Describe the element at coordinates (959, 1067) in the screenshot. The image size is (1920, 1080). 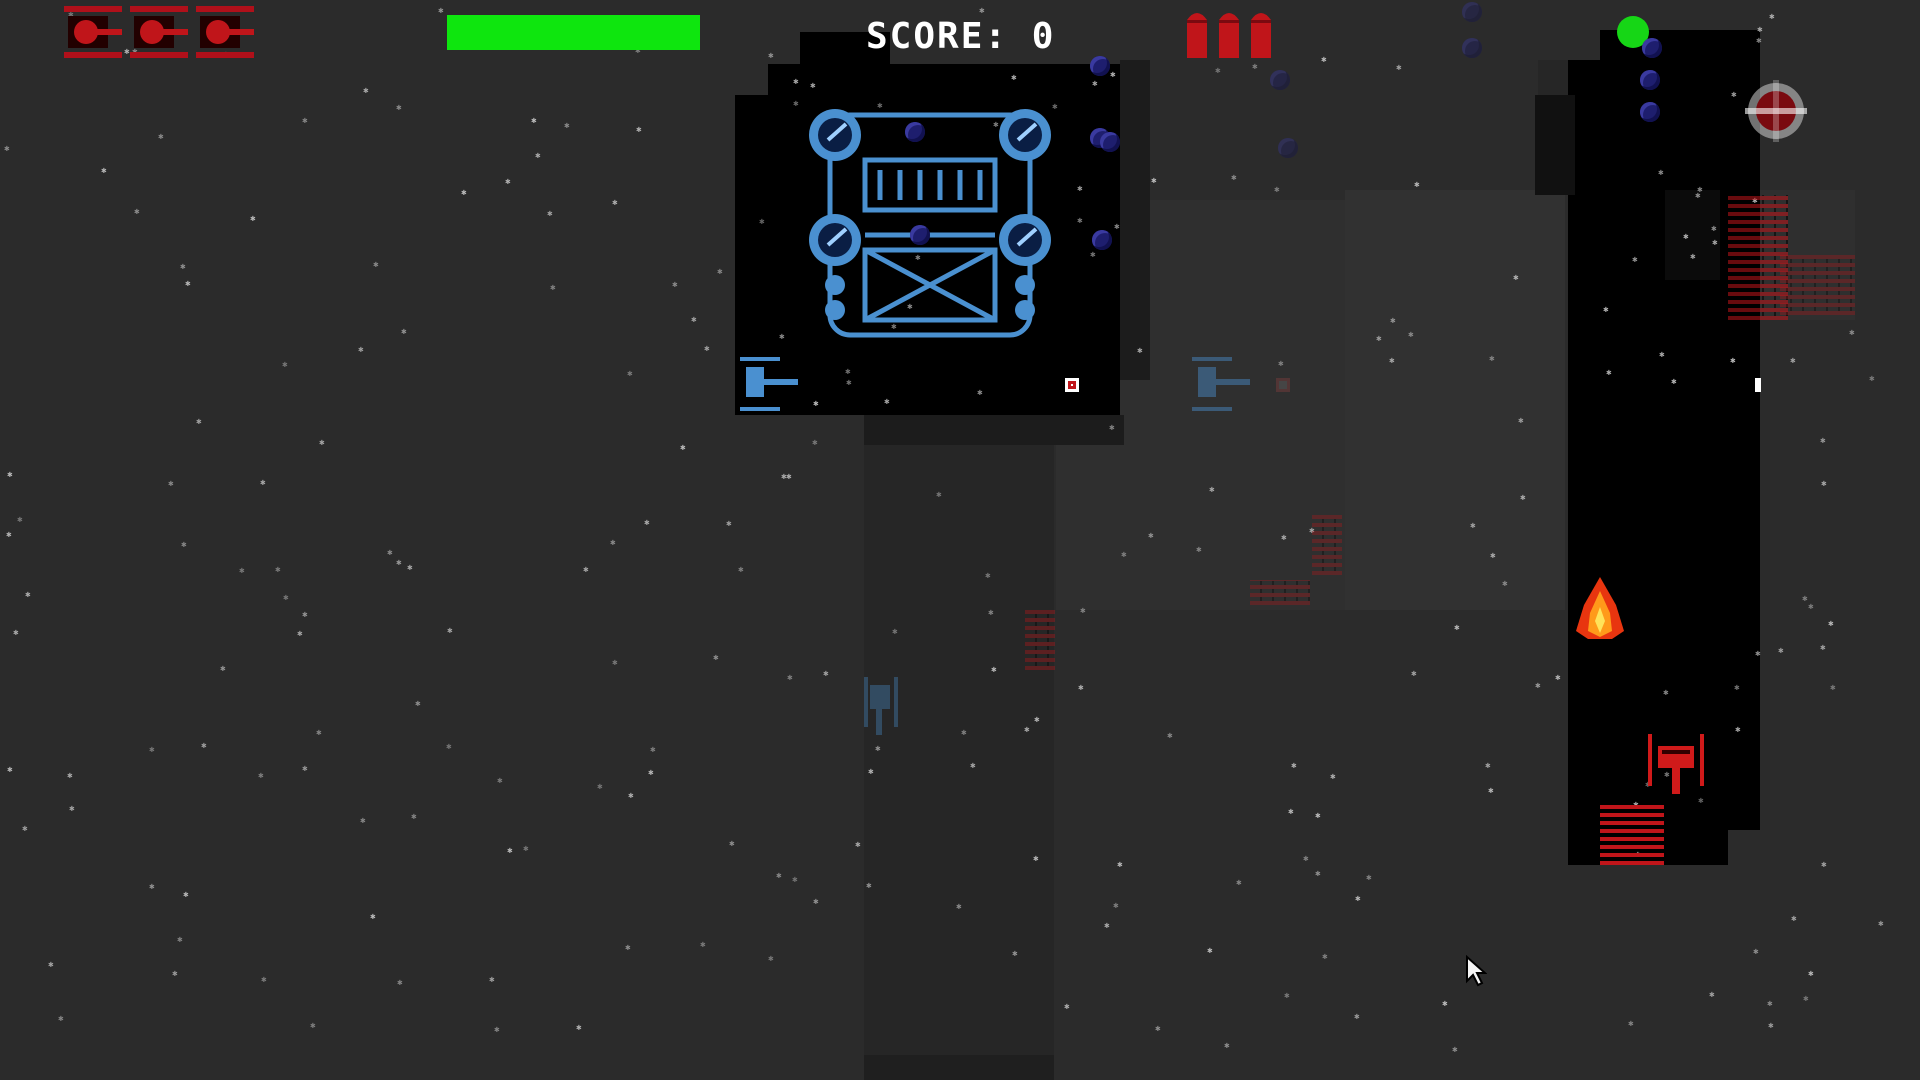
I see `fog-edge` at that location.